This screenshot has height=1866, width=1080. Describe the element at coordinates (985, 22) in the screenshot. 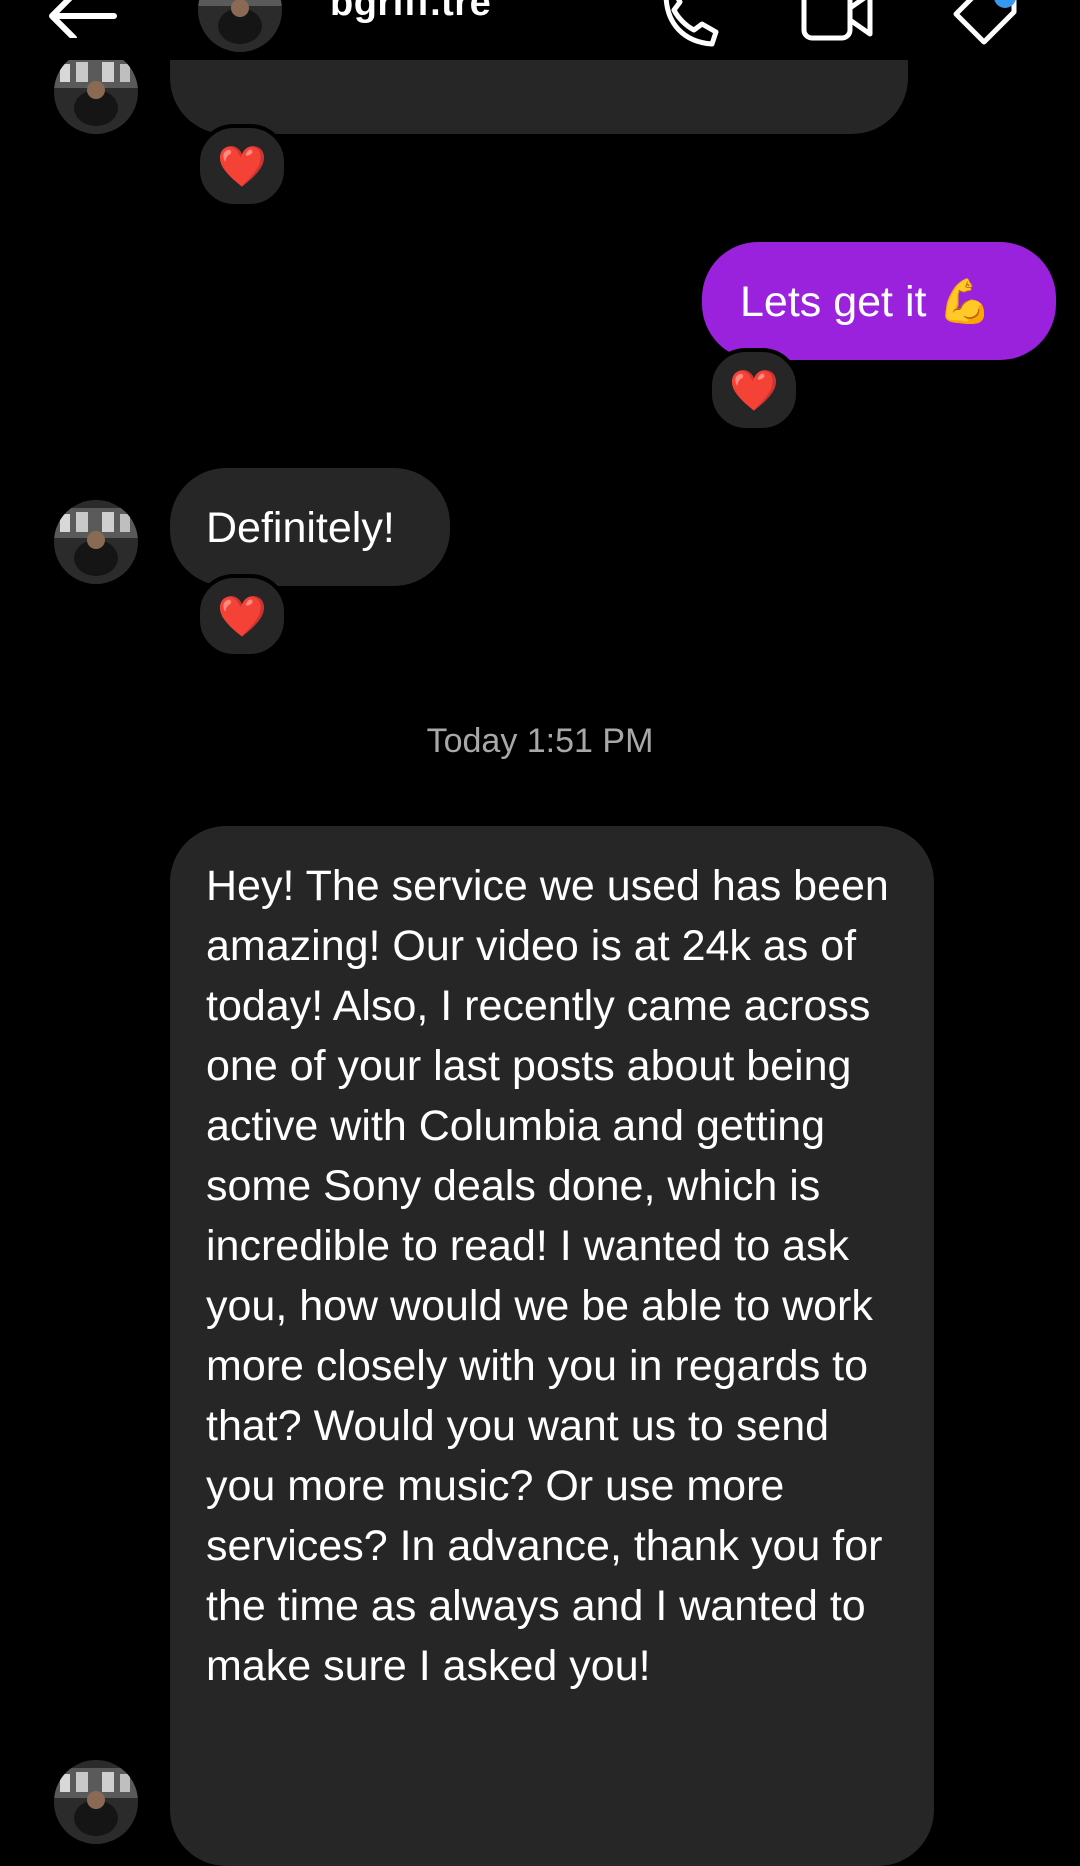

I see `tag-icon` at that location.